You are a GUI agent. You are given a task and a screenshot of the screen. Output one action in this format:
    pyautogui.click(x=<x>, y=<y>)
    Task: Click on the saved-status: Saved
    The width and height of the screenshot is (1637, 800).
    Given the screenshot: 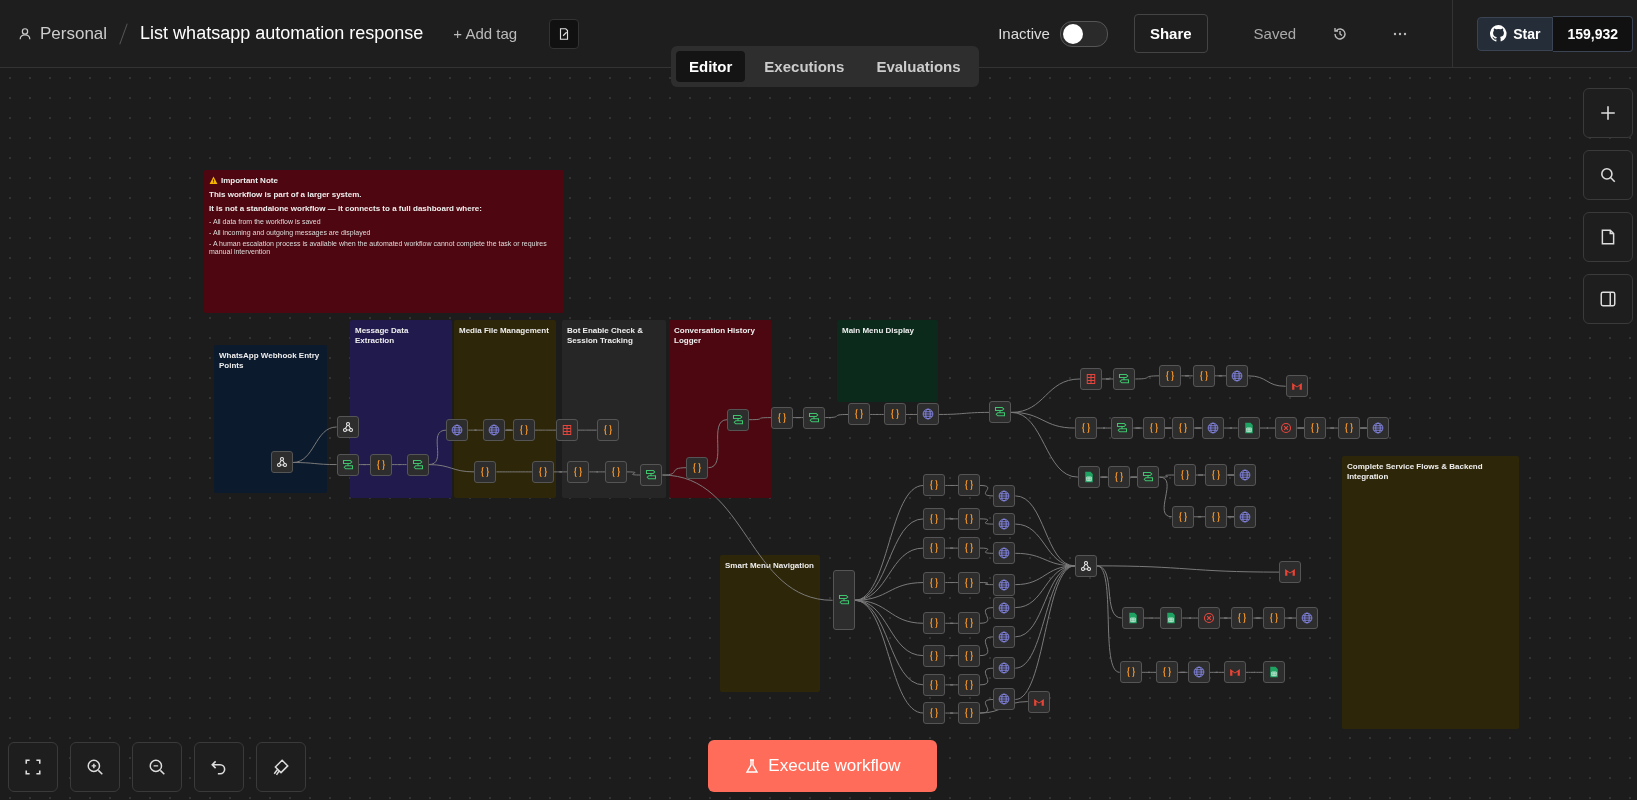 What is the action you would take?
    pyautogui.click(x=1275, y=33)
    